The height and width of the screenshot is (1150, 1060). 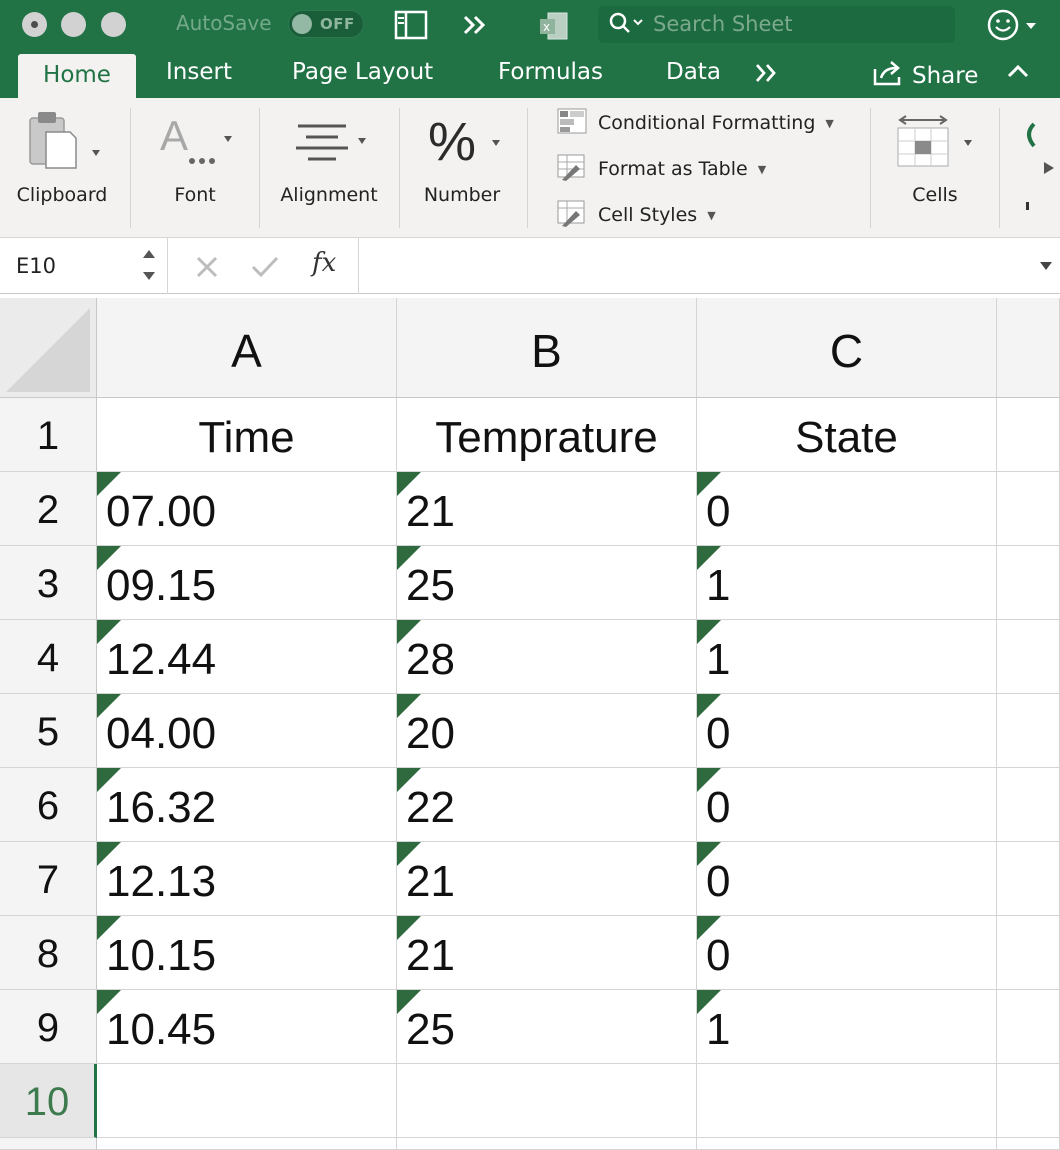 What do you see at coordinates (776, 24) in the screenshot?
I see `search-sheet-input: Search Sheet` at bounding box center [776, 24].